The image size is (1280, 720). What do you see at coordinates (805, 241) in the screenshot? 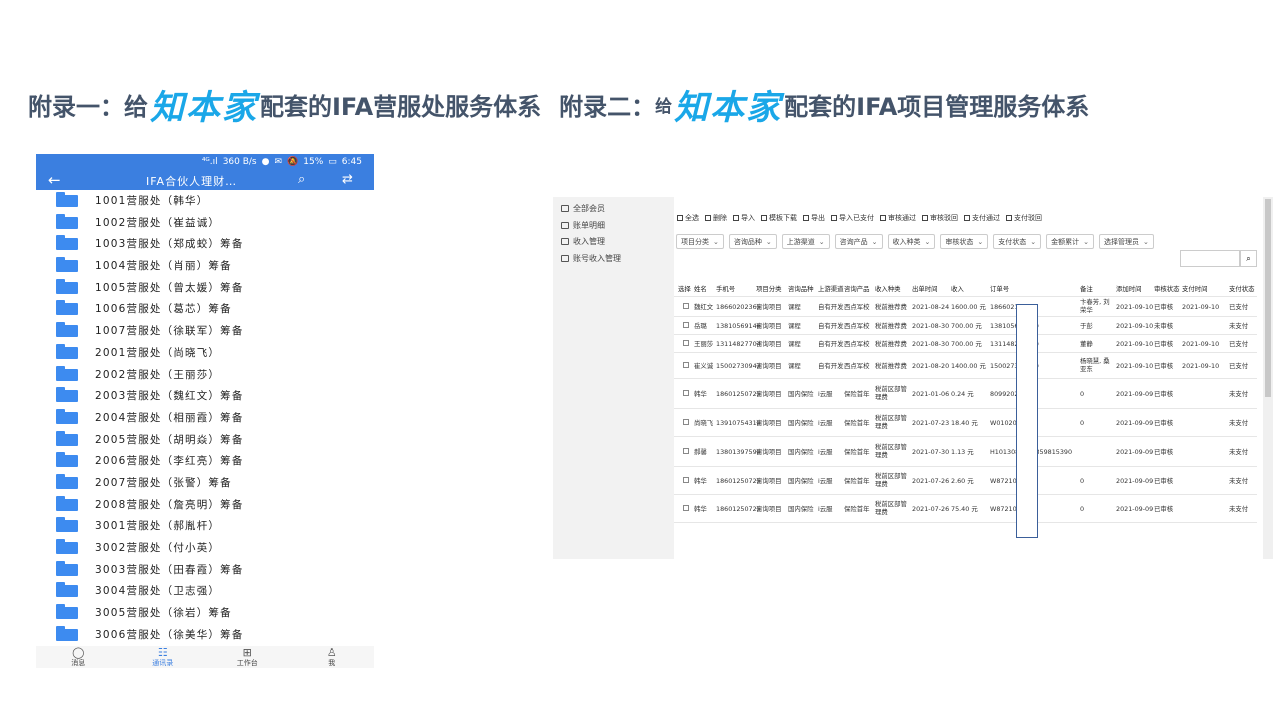
I see `filter-select: 上游渠道 ⌄` at bounding box center [805, 241].